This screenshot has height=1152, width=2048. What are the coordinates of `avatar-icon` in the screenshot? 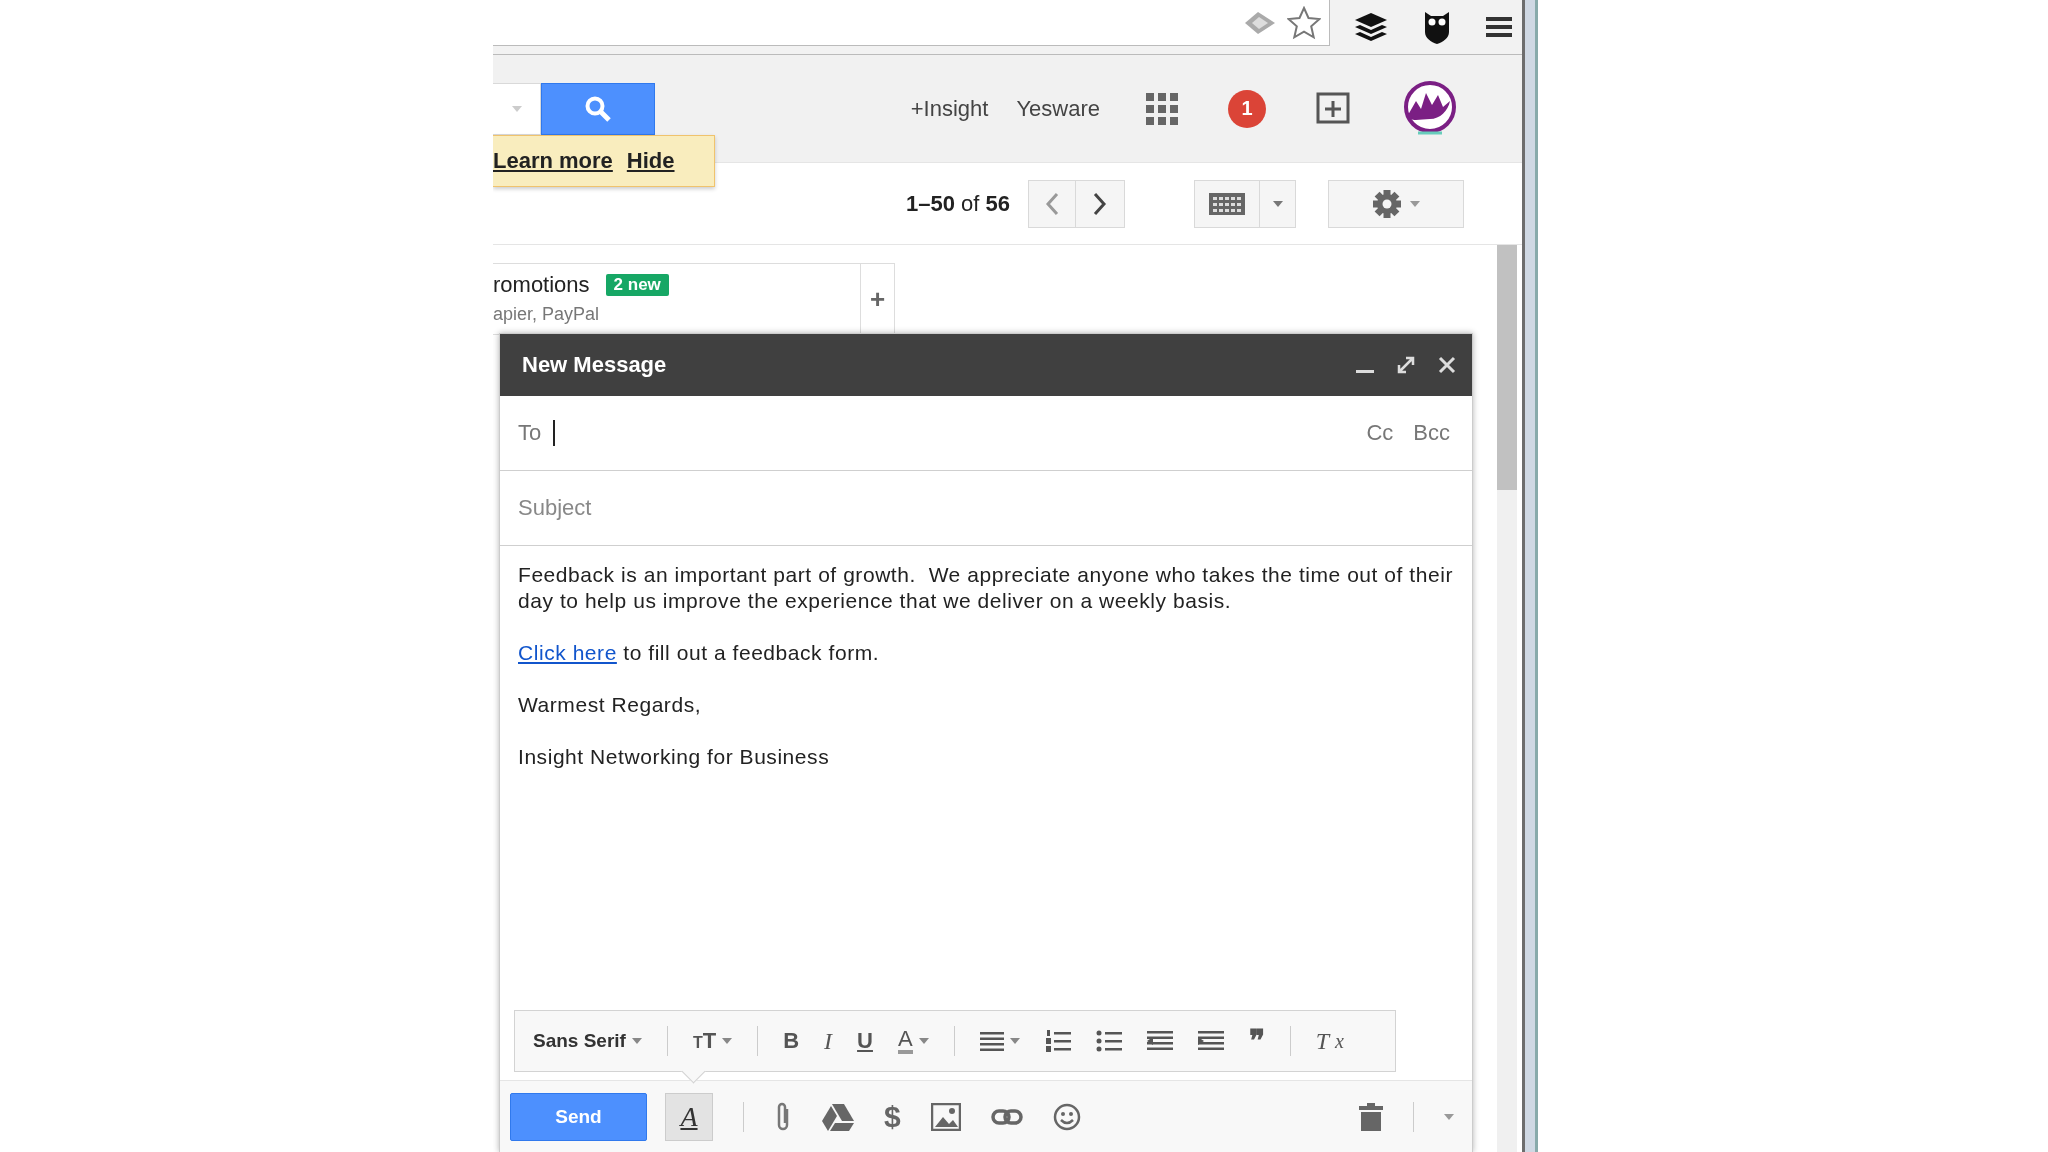 It's located at (1430, 108).